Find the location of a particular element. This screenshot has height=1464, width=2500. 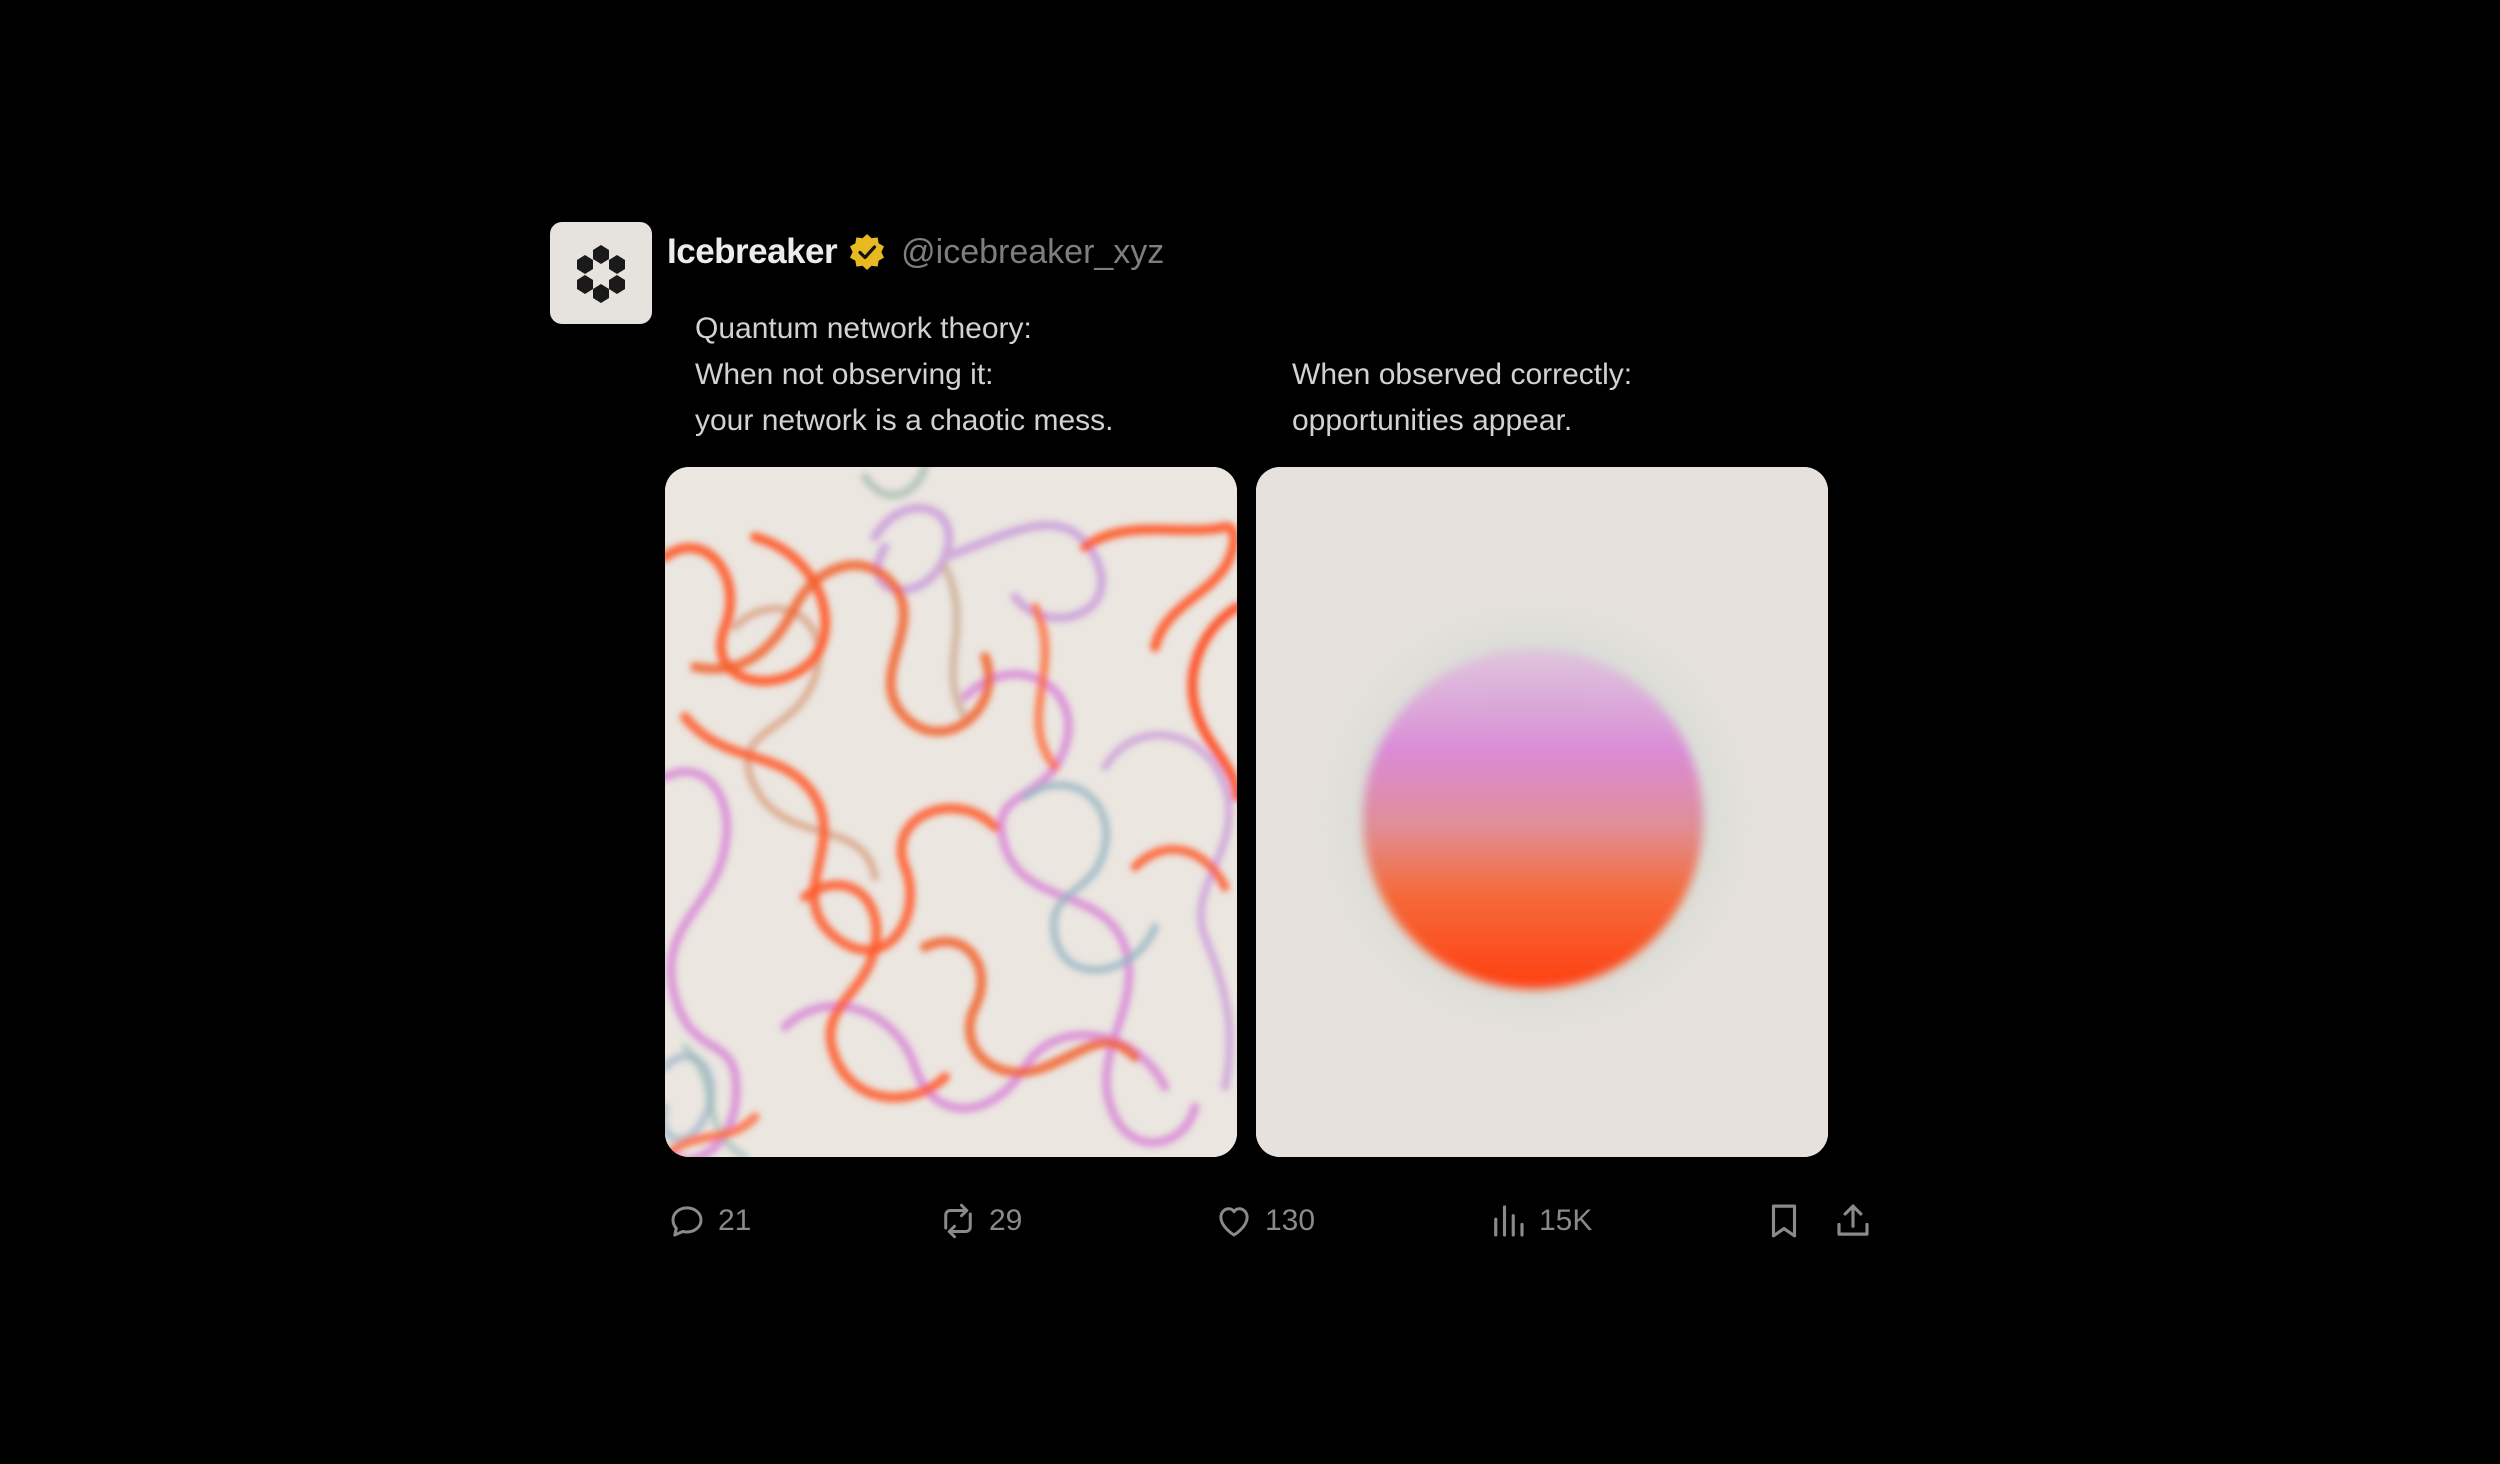

repost-count: 29 is located at coordinates (1006, 1220).